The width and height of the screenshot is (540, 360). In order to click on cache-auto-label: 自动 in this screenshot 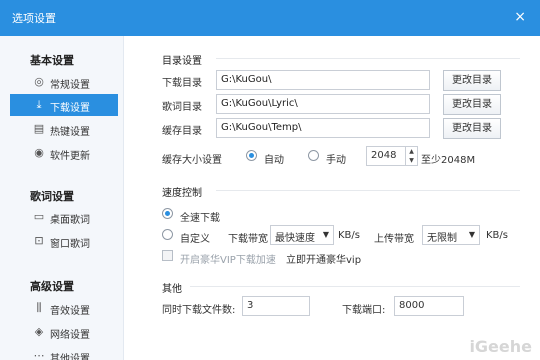, I will do `click(274, 160)`.